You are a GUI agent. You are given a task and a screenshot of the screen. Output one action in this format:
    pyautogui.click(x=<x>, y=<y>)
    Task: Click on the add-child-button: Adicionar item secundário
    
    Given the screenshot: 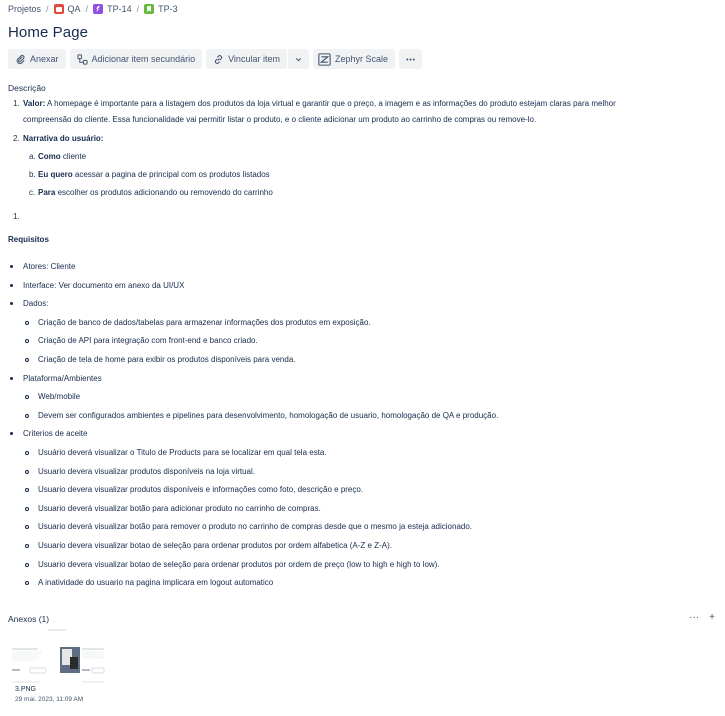 What is the action you would take?
    pyautogui.click(x=136, y=59)
    